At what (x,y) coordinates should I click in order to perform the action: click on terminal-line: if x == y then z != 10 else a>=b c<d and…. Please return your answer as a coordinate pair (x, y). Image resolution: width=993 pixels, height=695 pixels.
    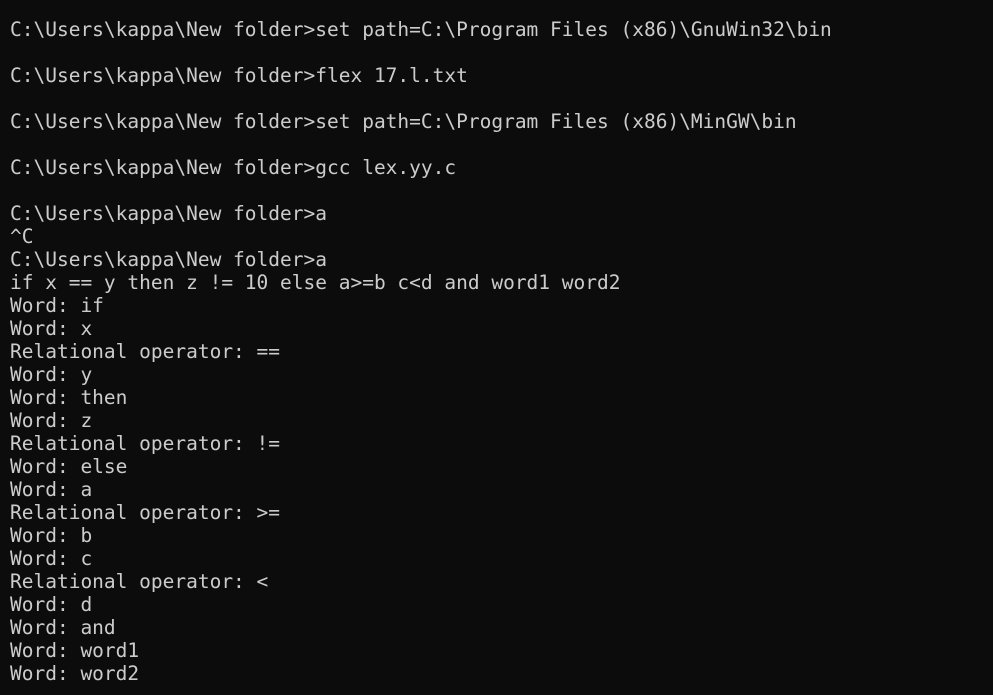
    Looking at the image, I should click on (315, 282).